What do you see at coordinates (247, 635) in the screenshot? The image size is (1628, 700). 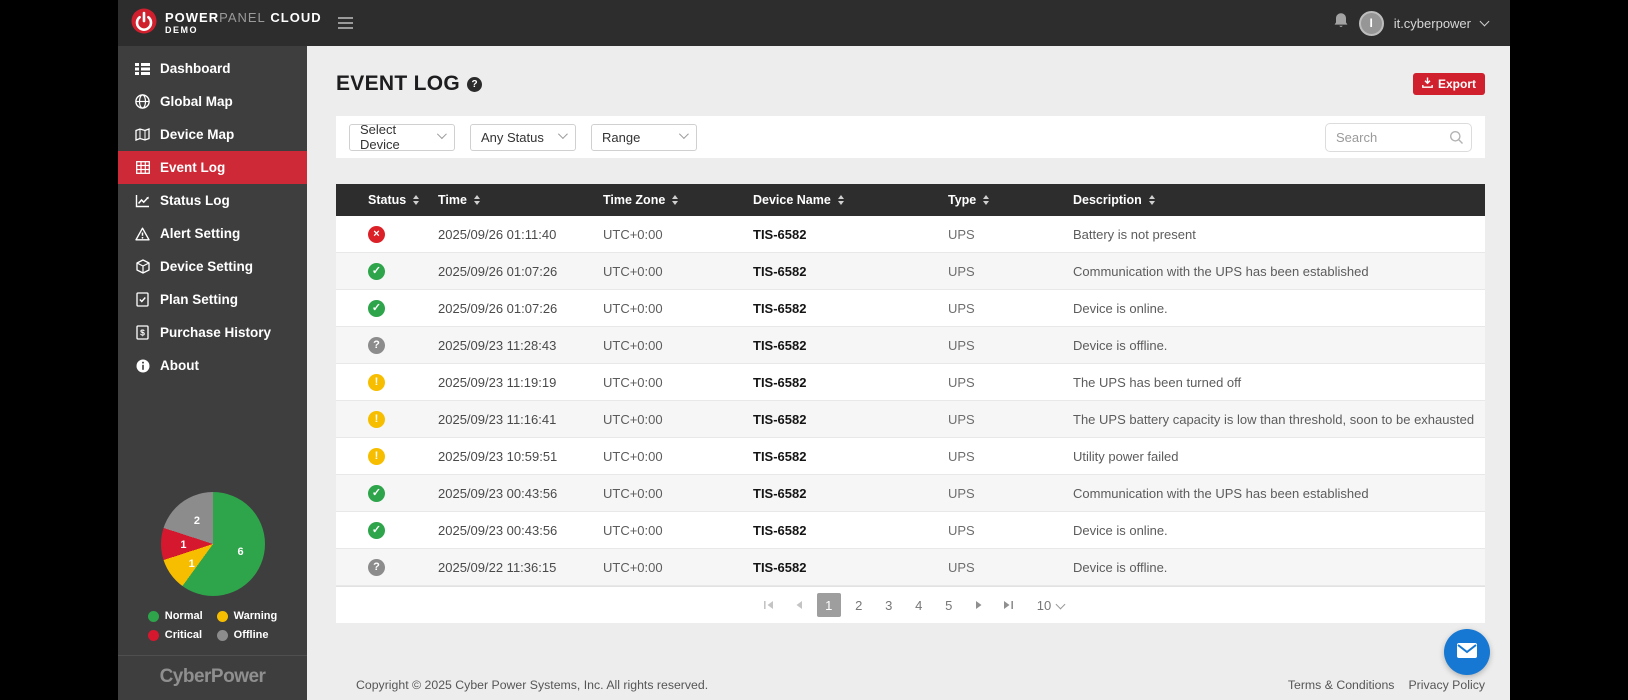 I see `legend-offline: Offline` at bounding box center [247, 635].